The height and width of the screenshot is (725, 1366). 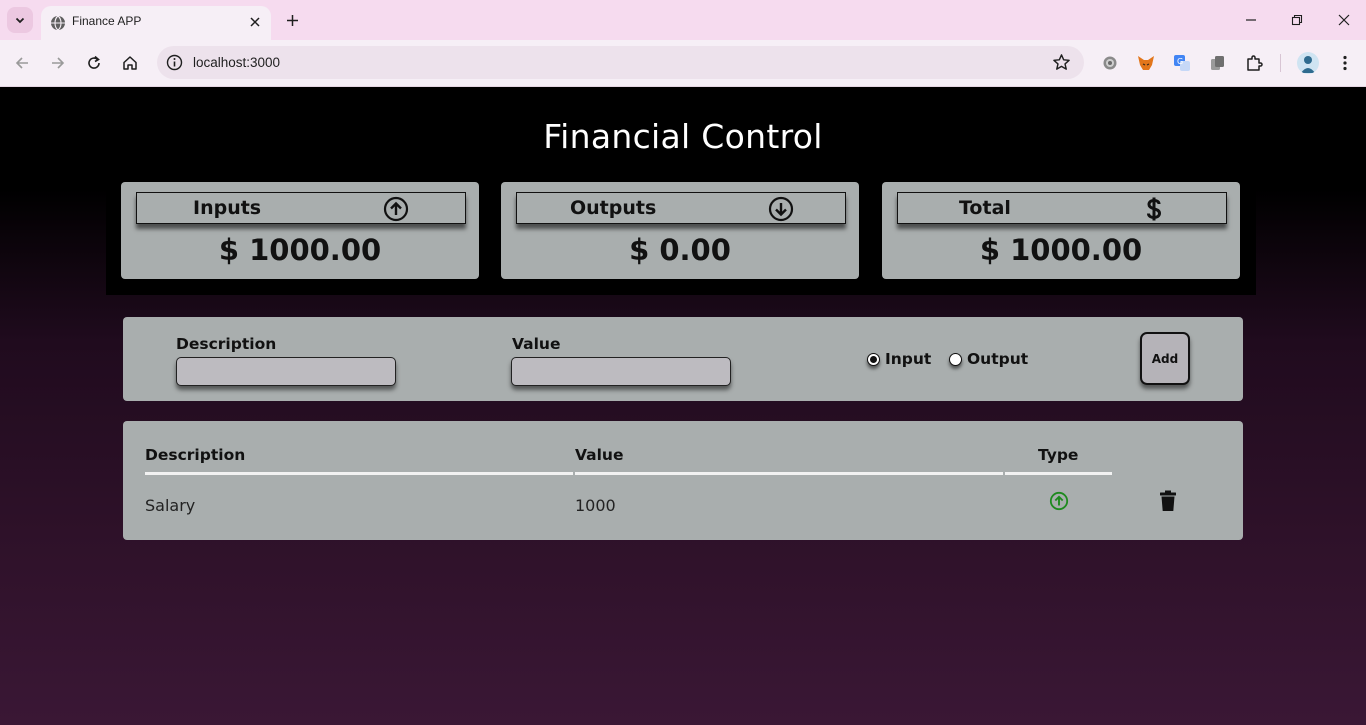 I want to click on arrow-left-icon, so click(x=21, y=63).